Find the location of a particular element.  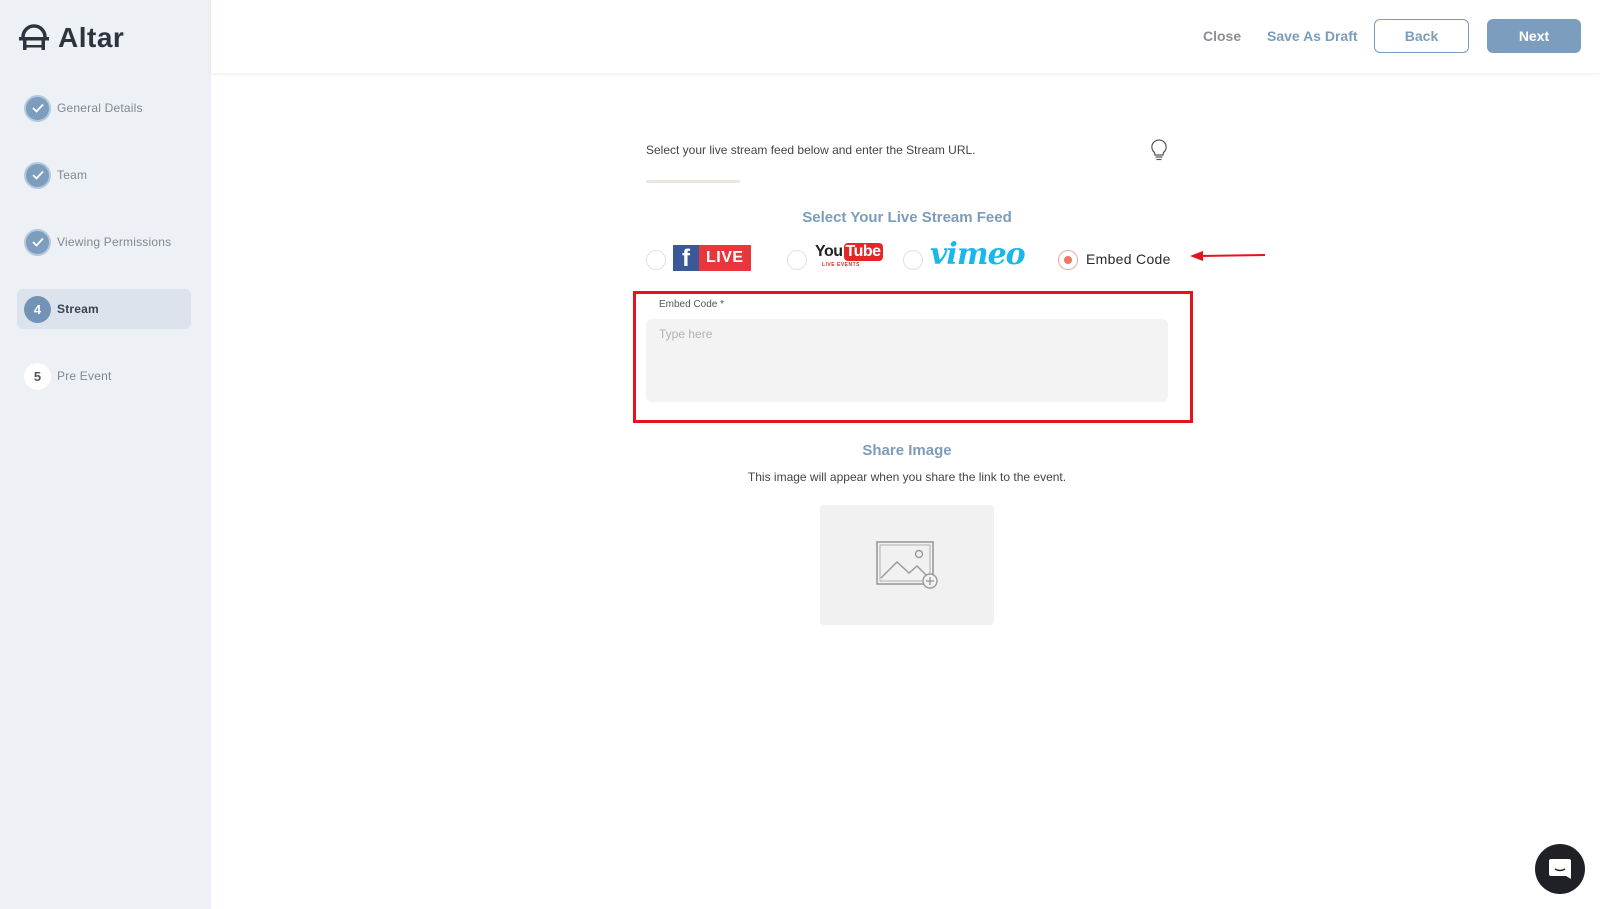

youtube-live-logo: You Tube LIVE EVENTS is located at coordinates (849, 258).